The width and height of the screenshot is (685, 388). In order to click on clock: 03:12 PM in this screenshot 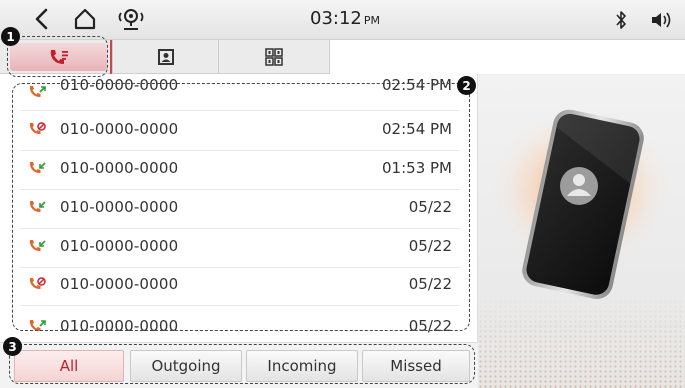, I will do `click(365, 18)`.